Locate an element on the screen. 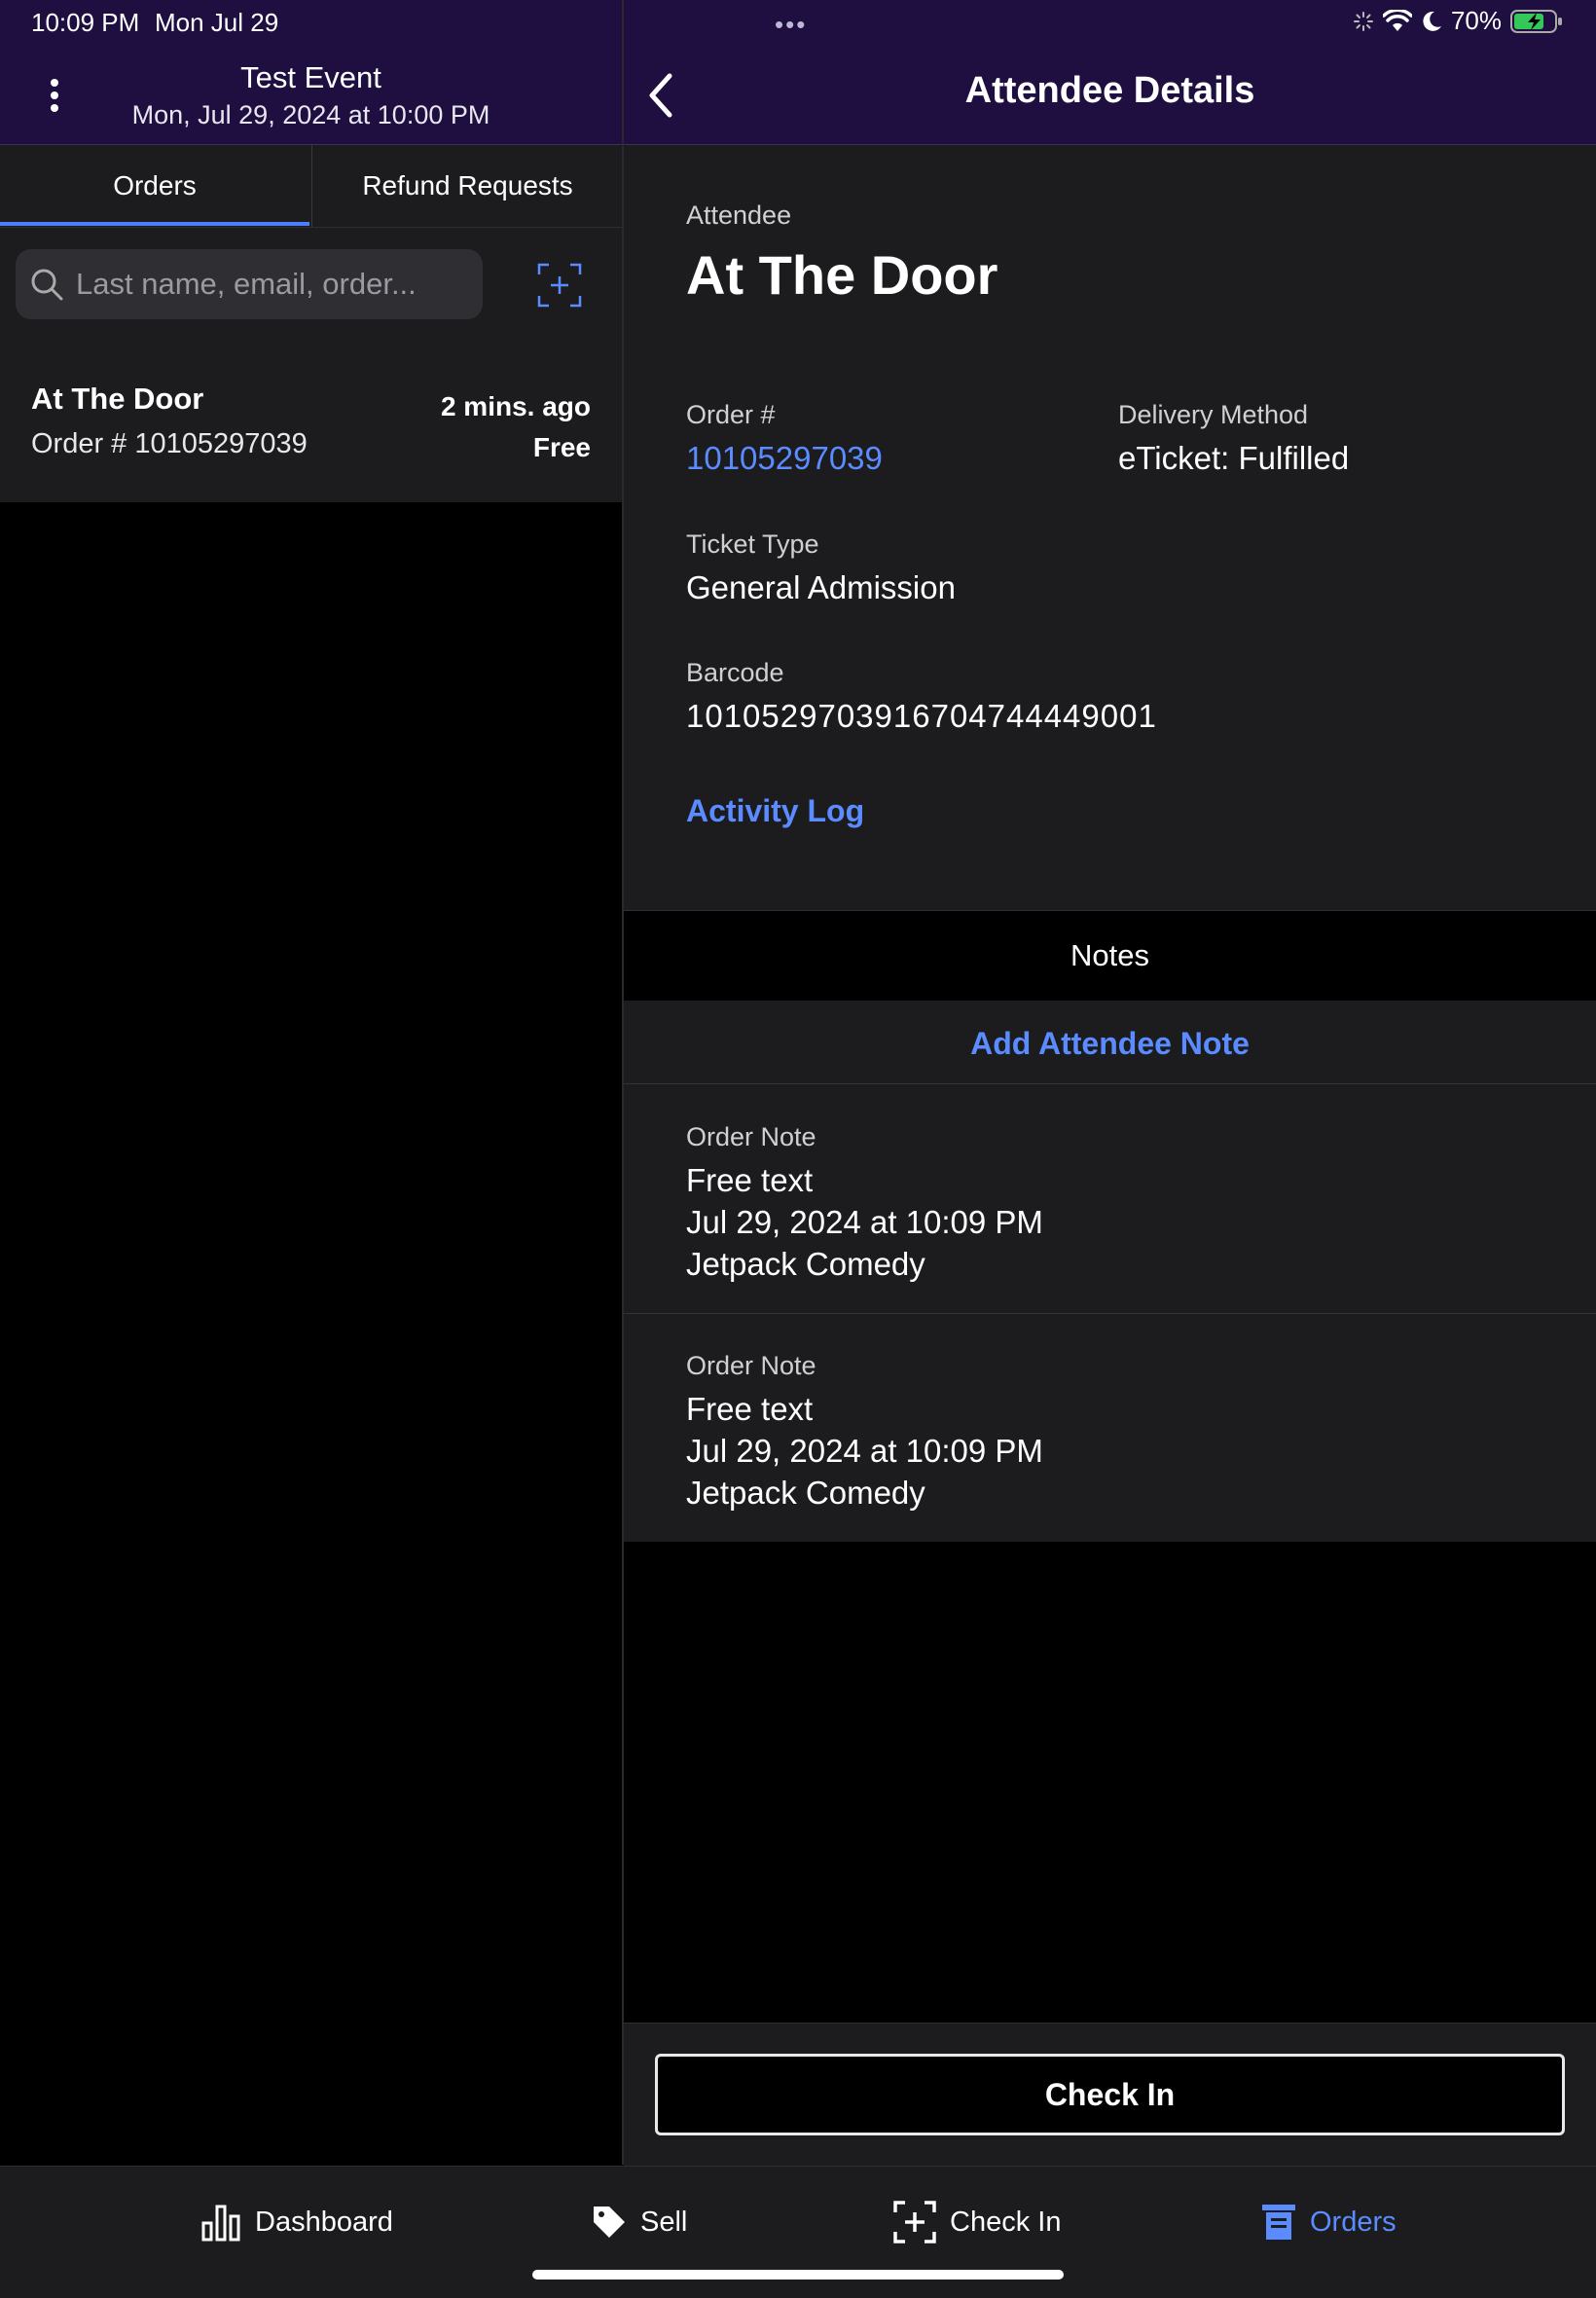 The width and height of the screenshot is (1596, 2298). tabbar-dashboard: Dashboard is located at coordinates (296, 2222).